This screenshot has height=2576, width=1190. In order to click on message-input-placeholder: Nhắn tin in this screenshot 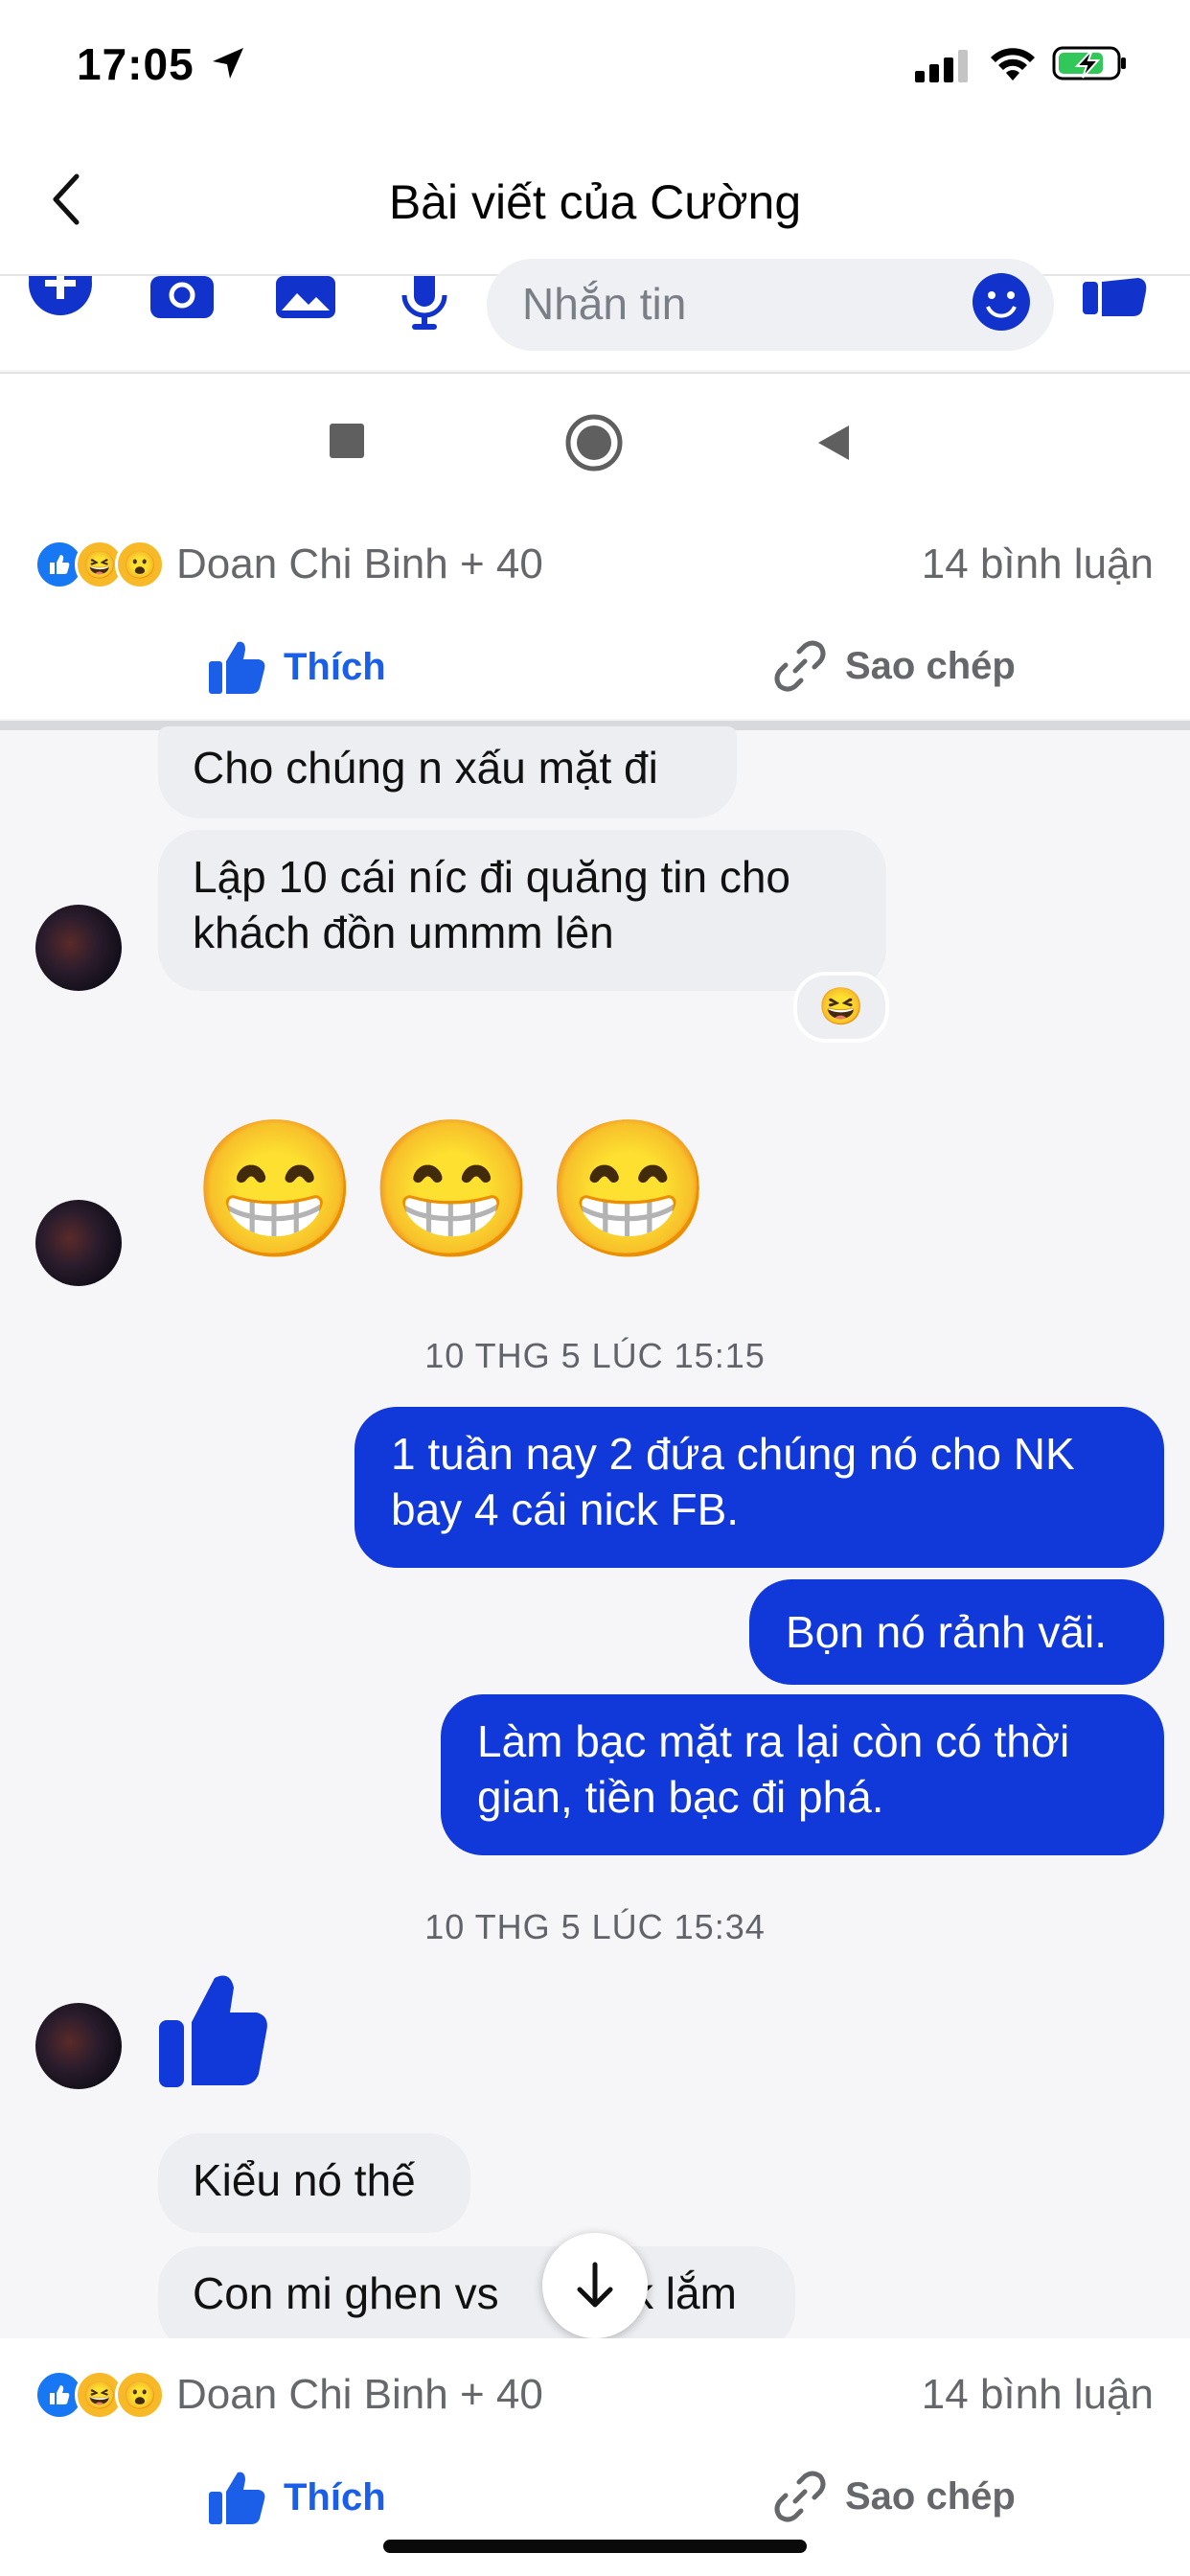, I will do `click(605, 304)`.